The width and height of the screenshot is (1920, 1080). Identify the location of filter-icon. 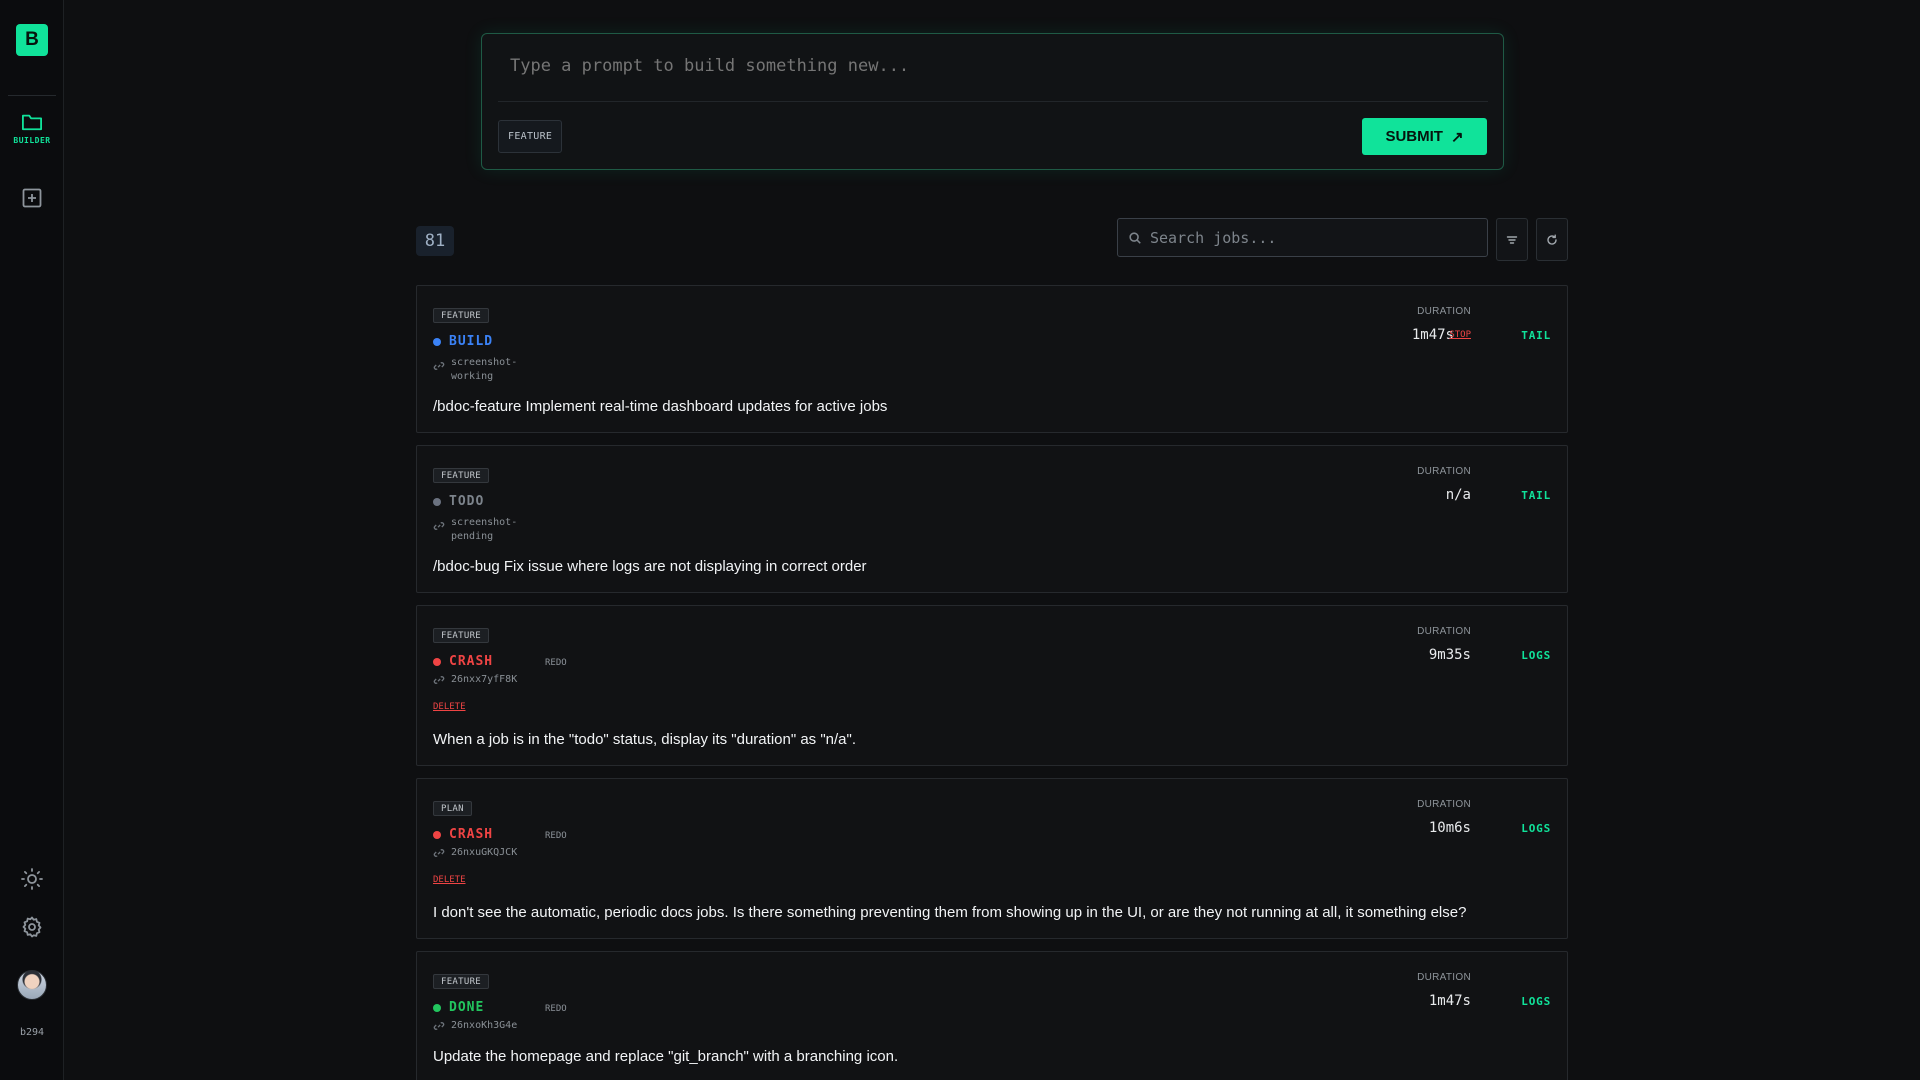
(1512, 239).